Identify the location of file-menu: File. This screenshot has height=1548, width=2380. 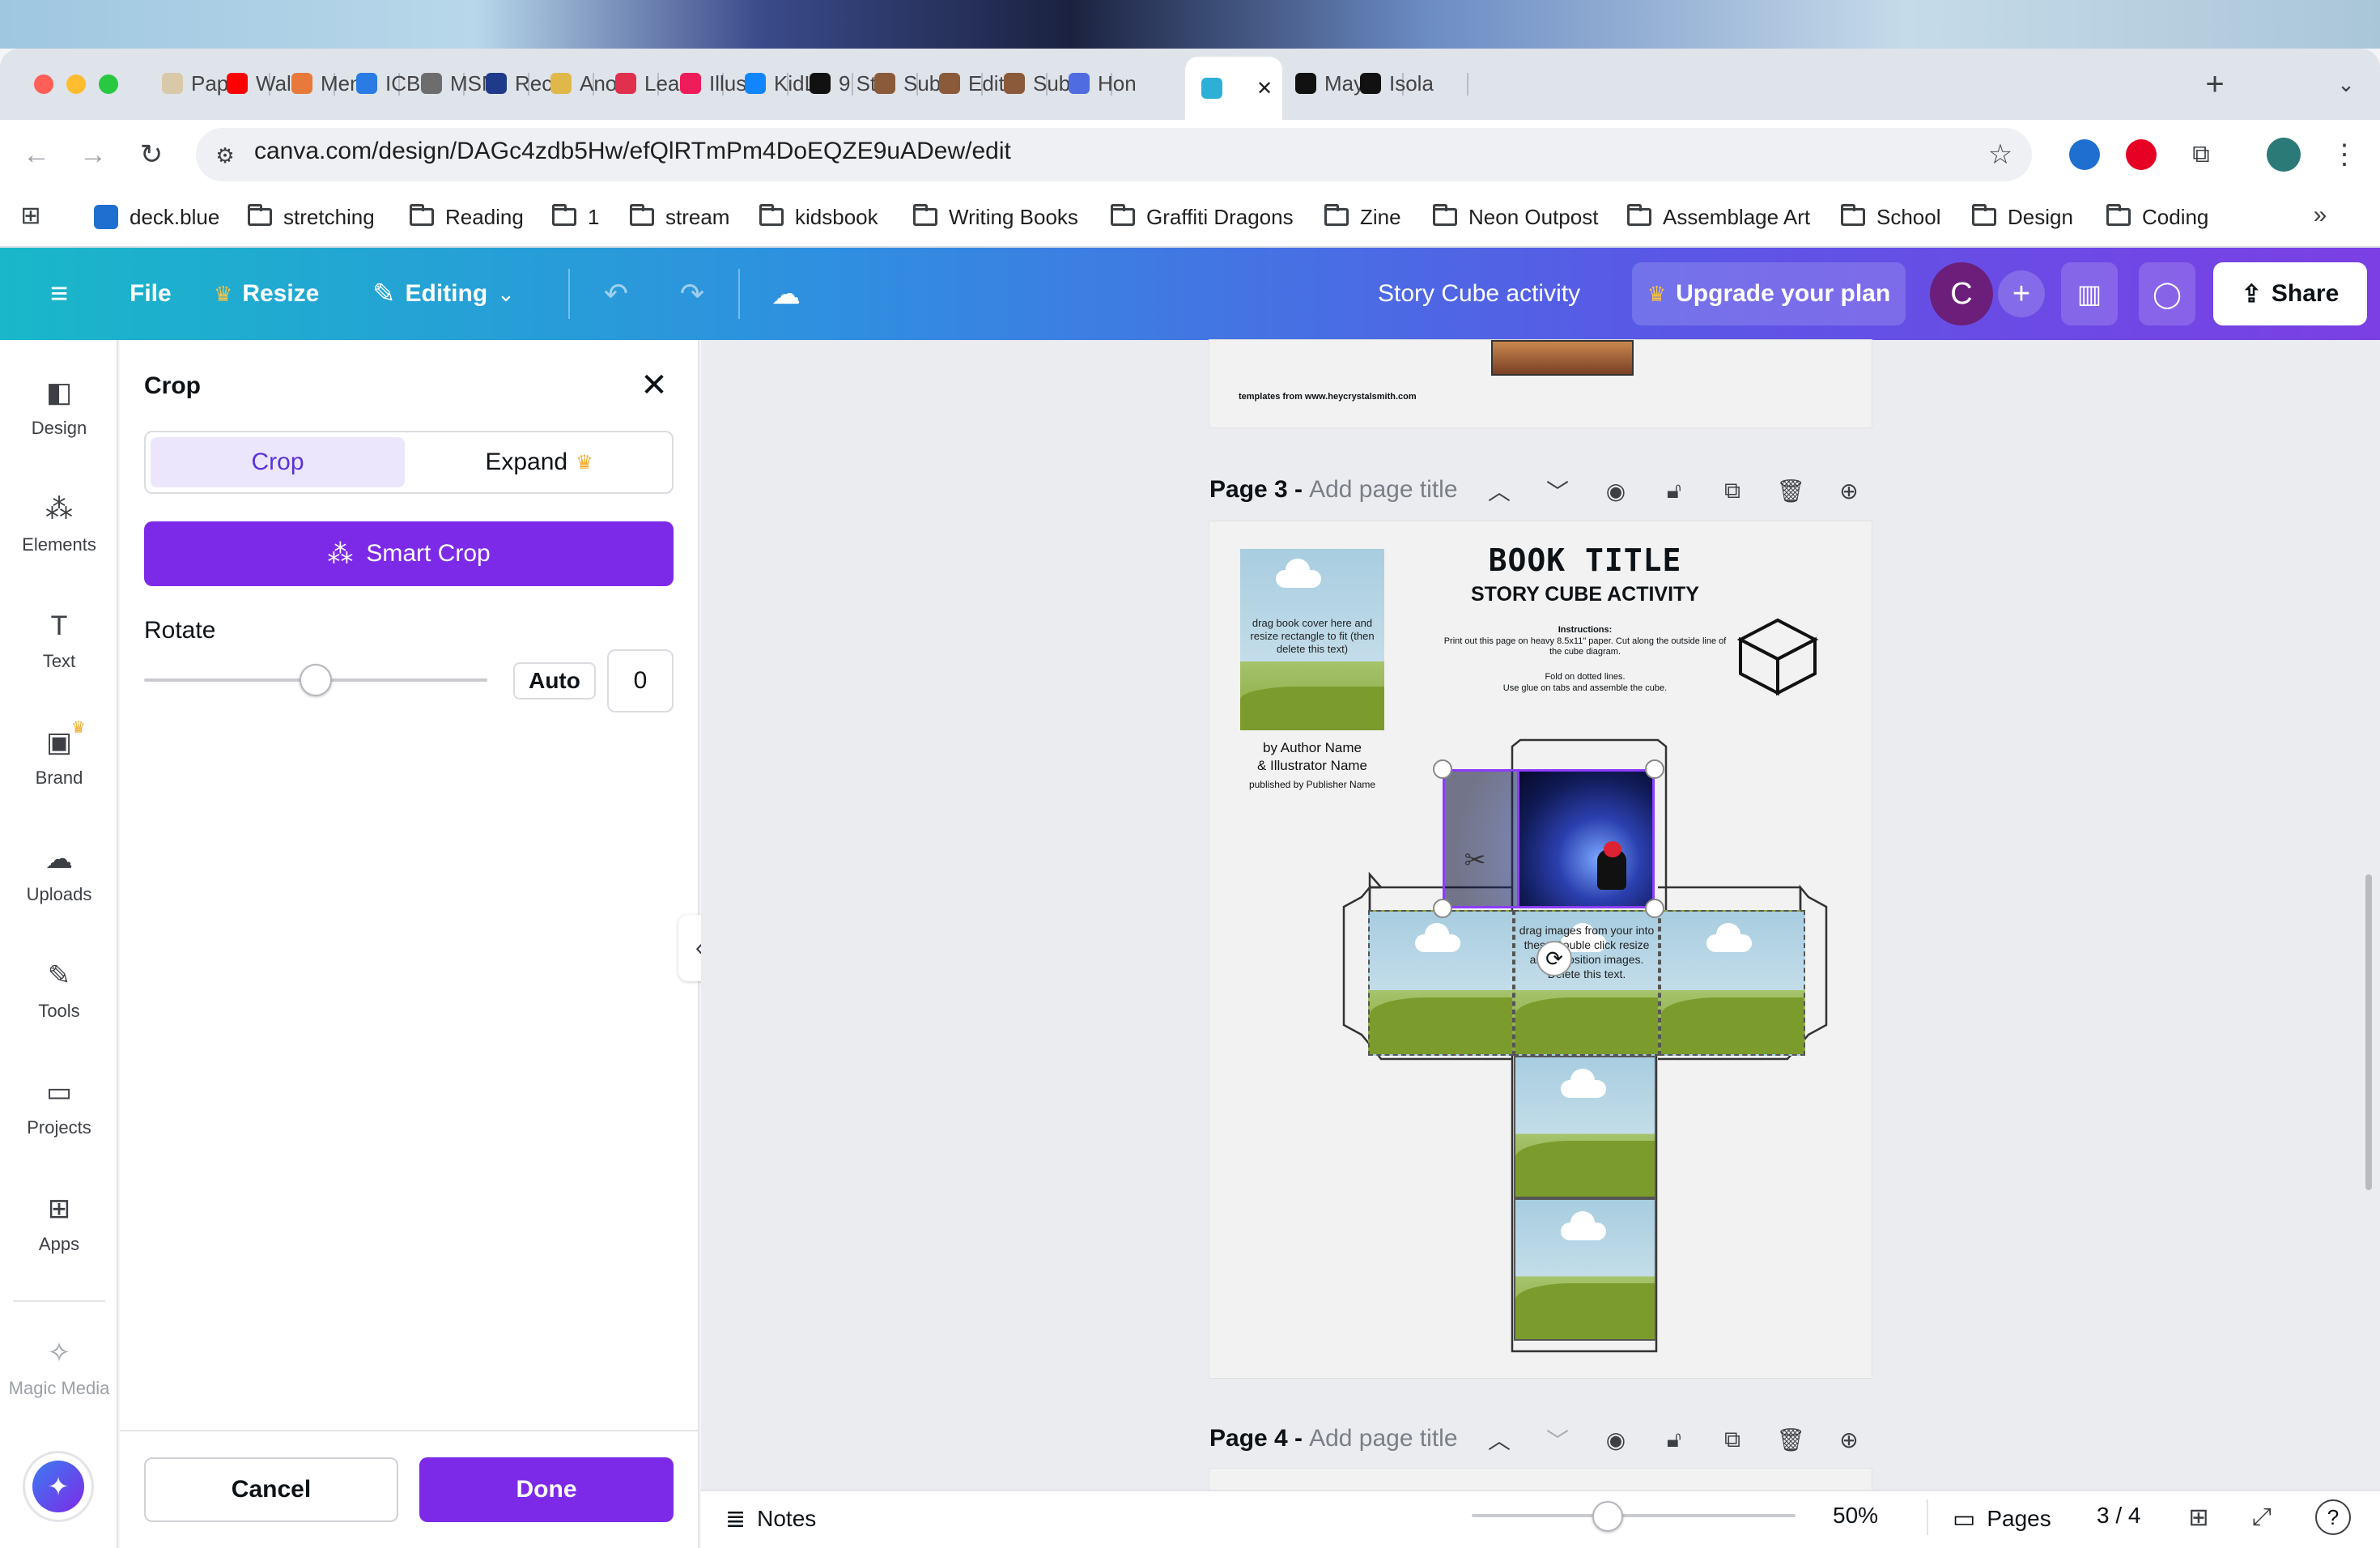
(151, 294).